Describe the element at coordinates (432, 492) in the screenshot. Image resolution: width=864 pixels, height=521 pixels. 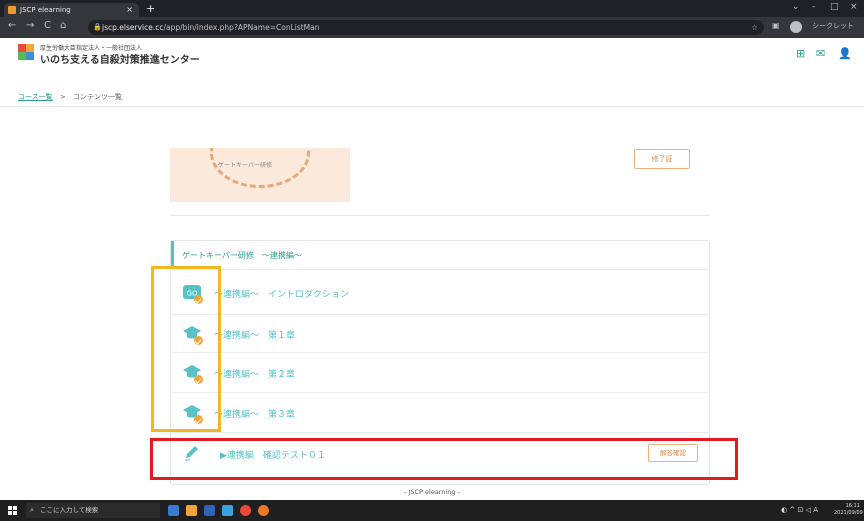
I see `footer-text: - JSCP elearning -` at that location.